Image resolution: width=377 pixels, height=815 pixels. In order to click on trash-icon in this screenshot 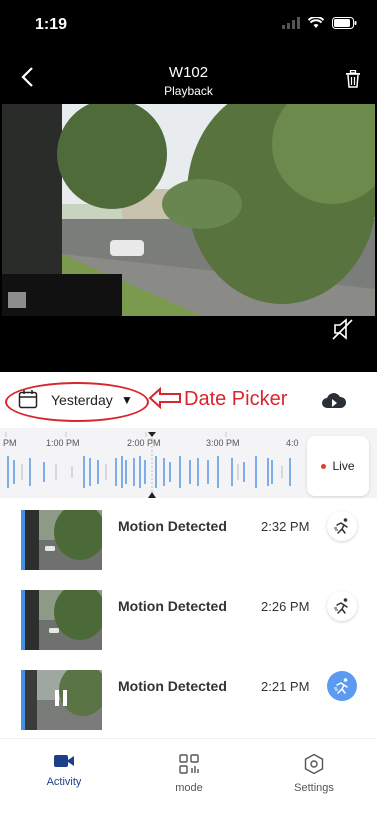, I will do `click(353, 81)`.